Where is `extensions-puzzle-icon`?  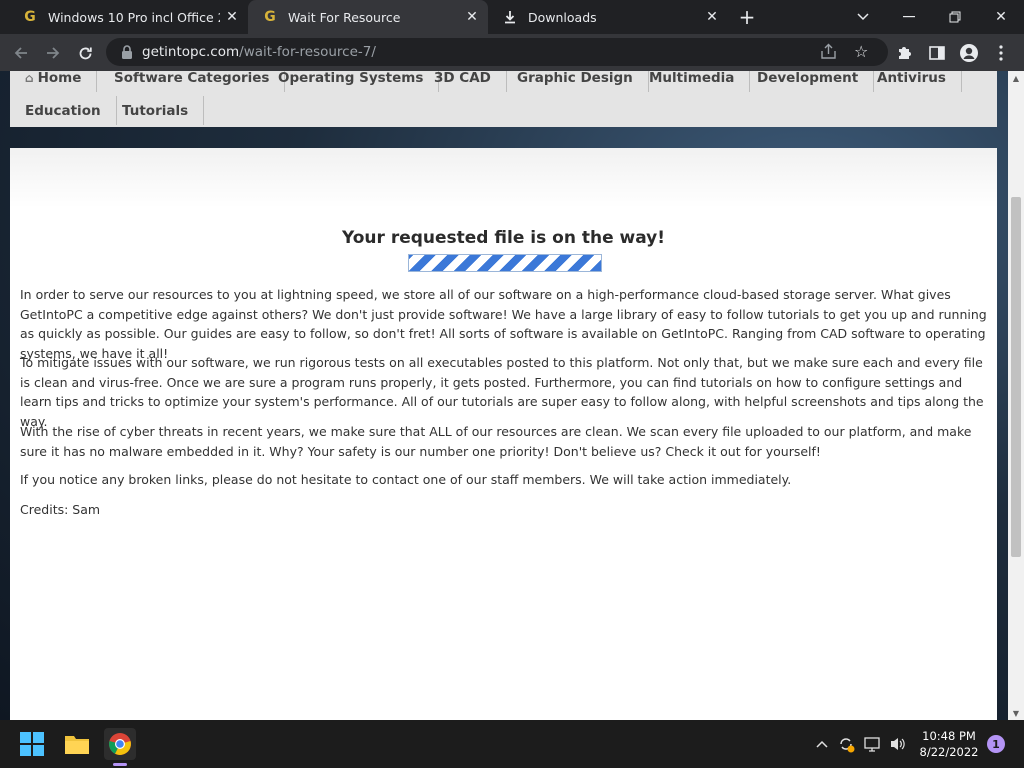 extensions-puzzle-icon is located at coordinates (905, 53).